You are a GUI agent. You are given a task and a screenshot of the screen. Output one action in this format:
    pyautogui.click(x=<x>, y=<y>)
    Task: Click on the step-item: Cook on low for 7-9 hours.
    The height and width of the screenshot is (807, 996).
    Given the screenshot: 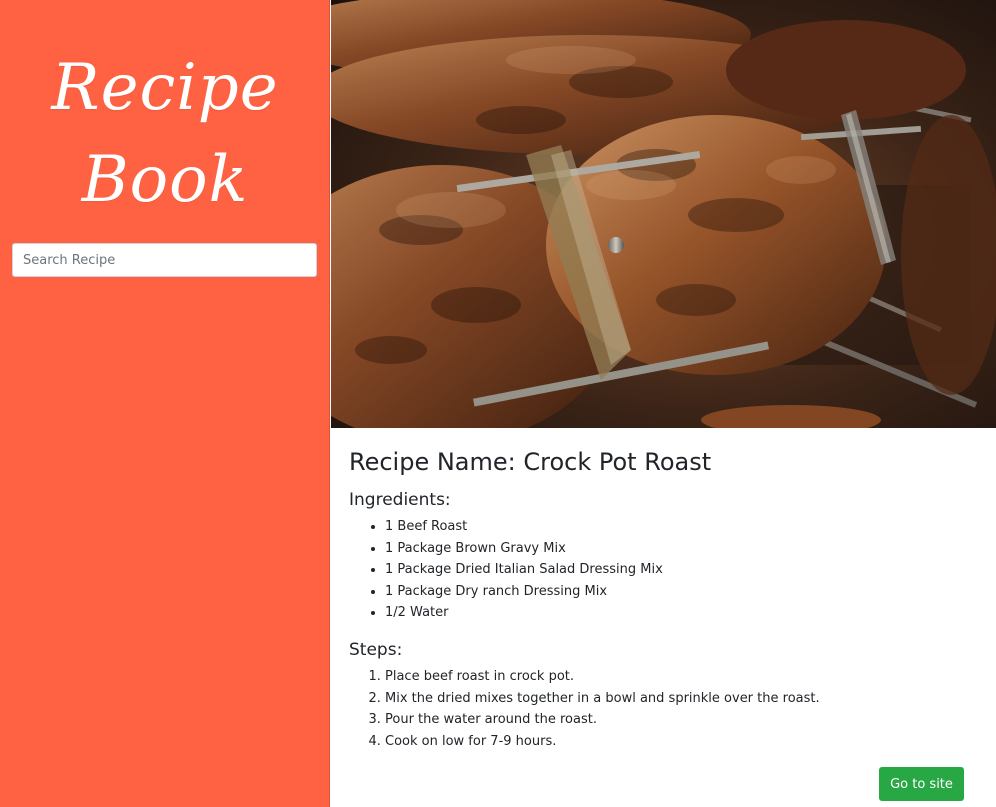 What is the action you would take?
    pyautogui.click(x=677, y=742)
    